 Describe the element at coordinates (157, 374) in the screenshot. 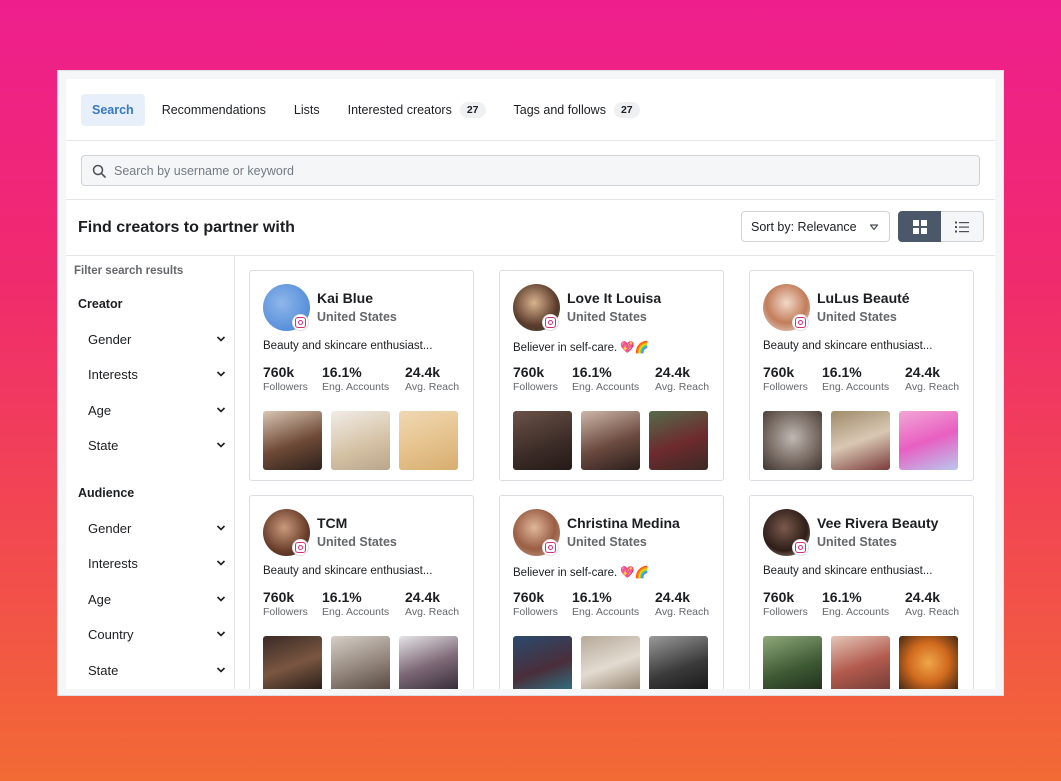

I see `filter-creator-interests: Interests` at that location.